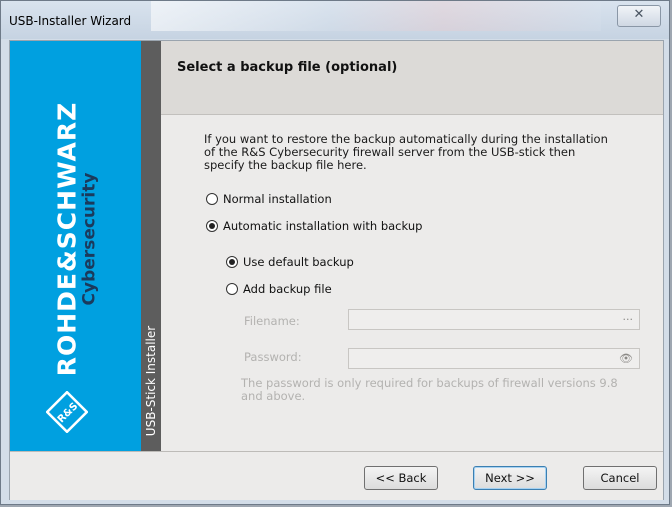  Describe the element at coordinates (323, 226) in the screenshot. I see `radio-label: Automatic installation with backup` at that location.